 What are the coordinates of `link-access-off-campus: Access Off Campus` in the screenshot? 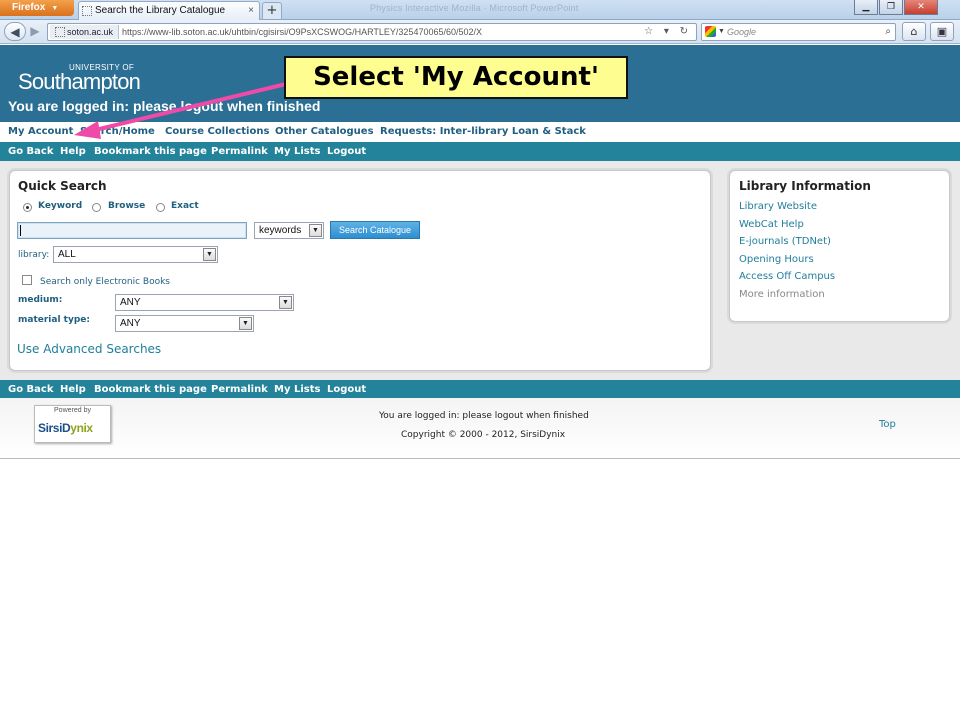 It's located at (787, 276).